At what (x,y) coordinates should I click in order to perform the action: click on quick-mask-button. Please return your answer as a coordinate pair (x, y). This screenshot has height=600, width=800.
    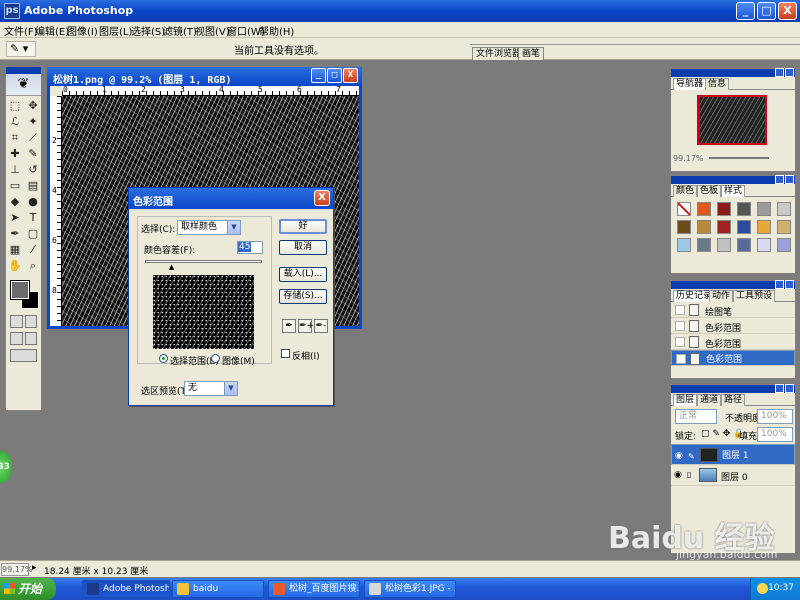
    Looking at the image, I should click on (30, 321).